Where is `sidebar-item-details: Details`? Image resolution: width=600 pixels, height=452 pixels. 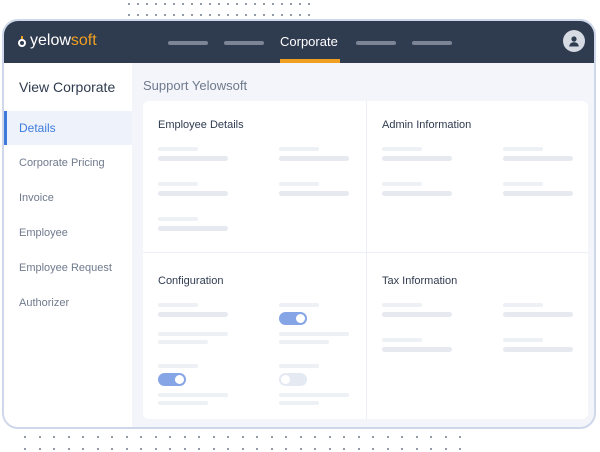 sidebar-item-details: Details is located at coordinates (68, 128).